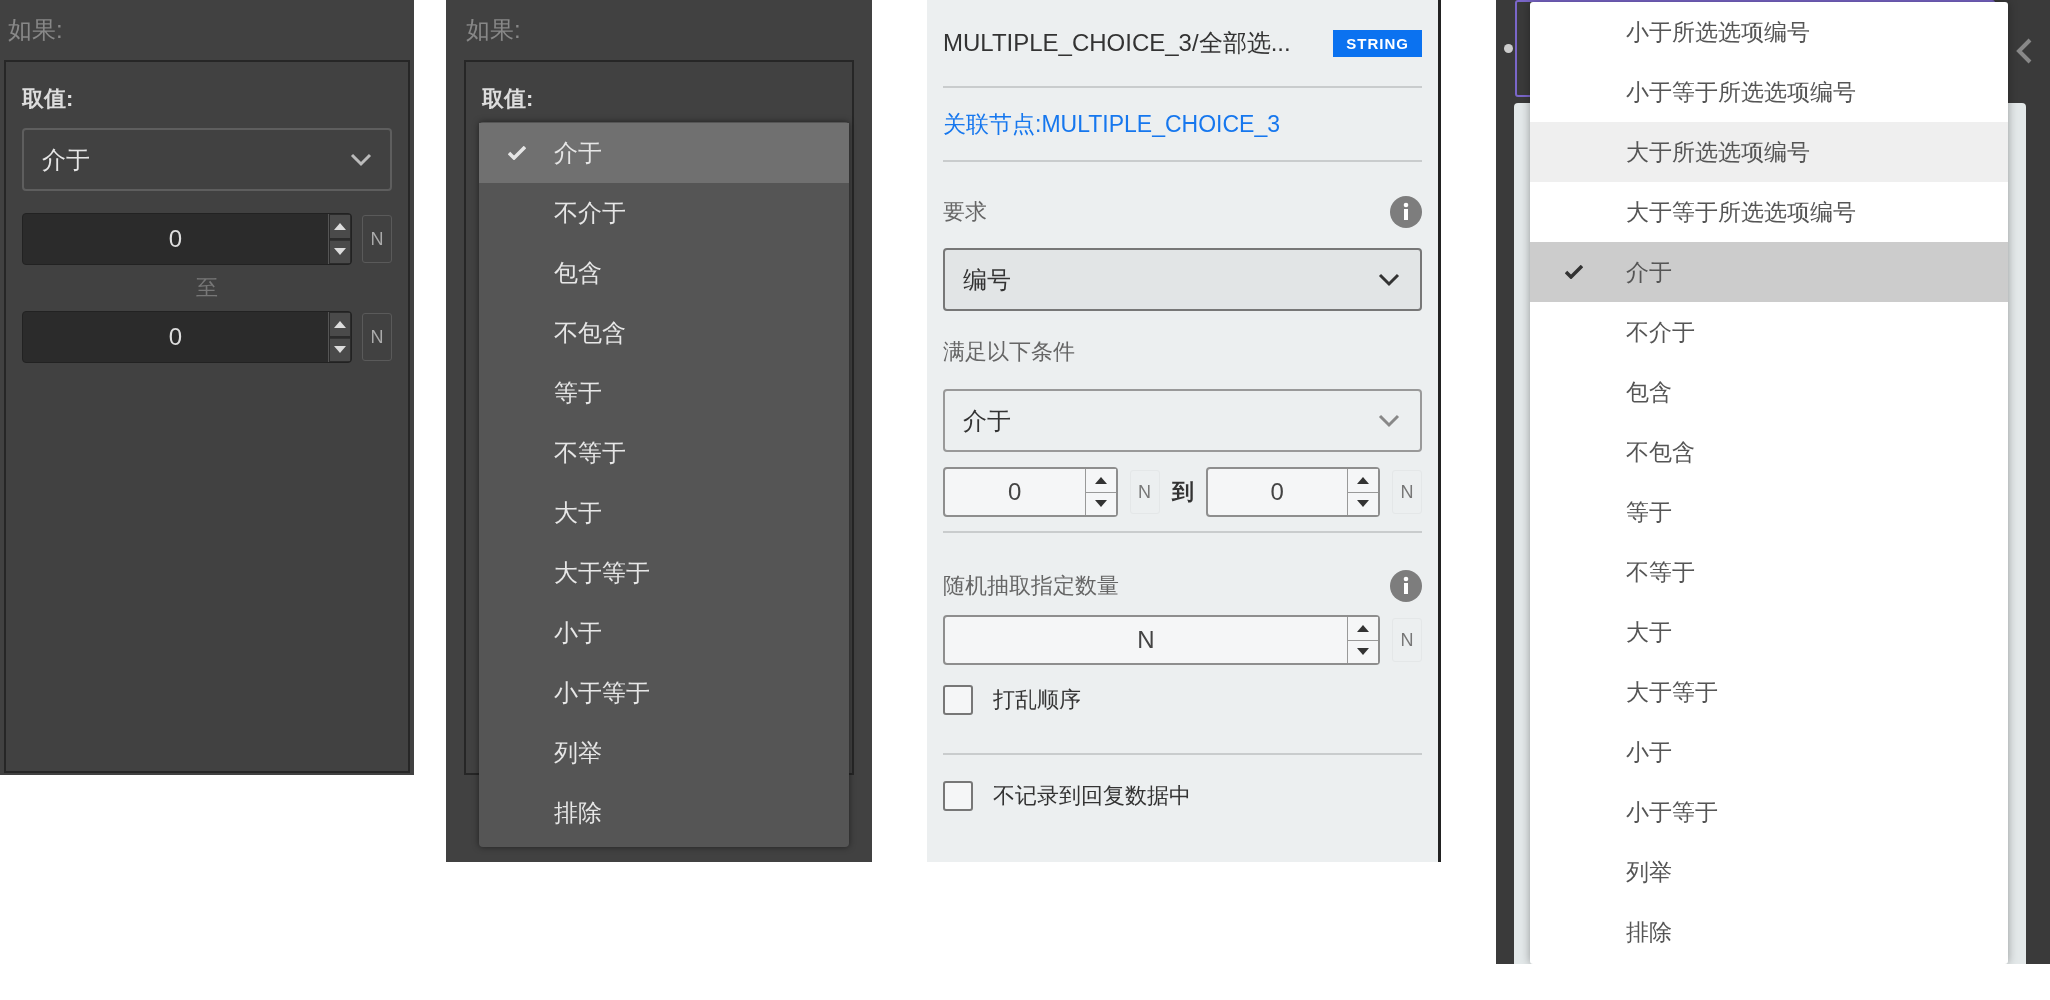  Describe the element at coordinates (1182, 492) in the screenshot. I see `range-separator: 到` at that location.